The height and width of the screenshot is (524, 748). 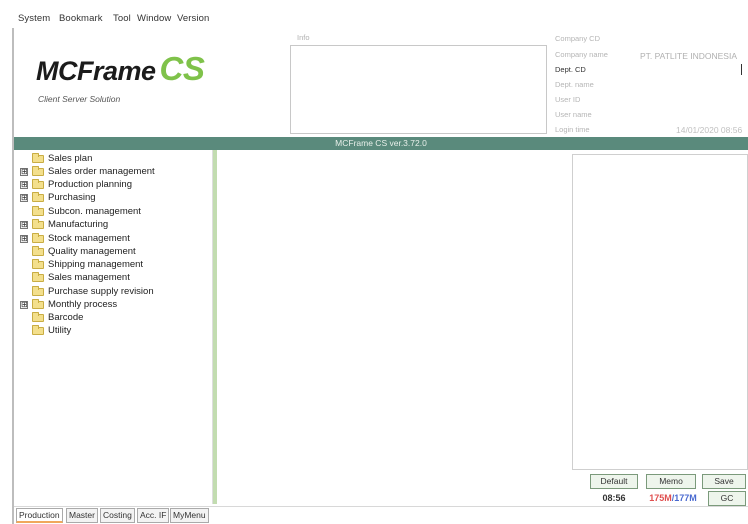 What do you see at coordinates (574, 84) in the screenshot?
I see `dept-name-label: Dept. name` at bounding box center [574, 84].